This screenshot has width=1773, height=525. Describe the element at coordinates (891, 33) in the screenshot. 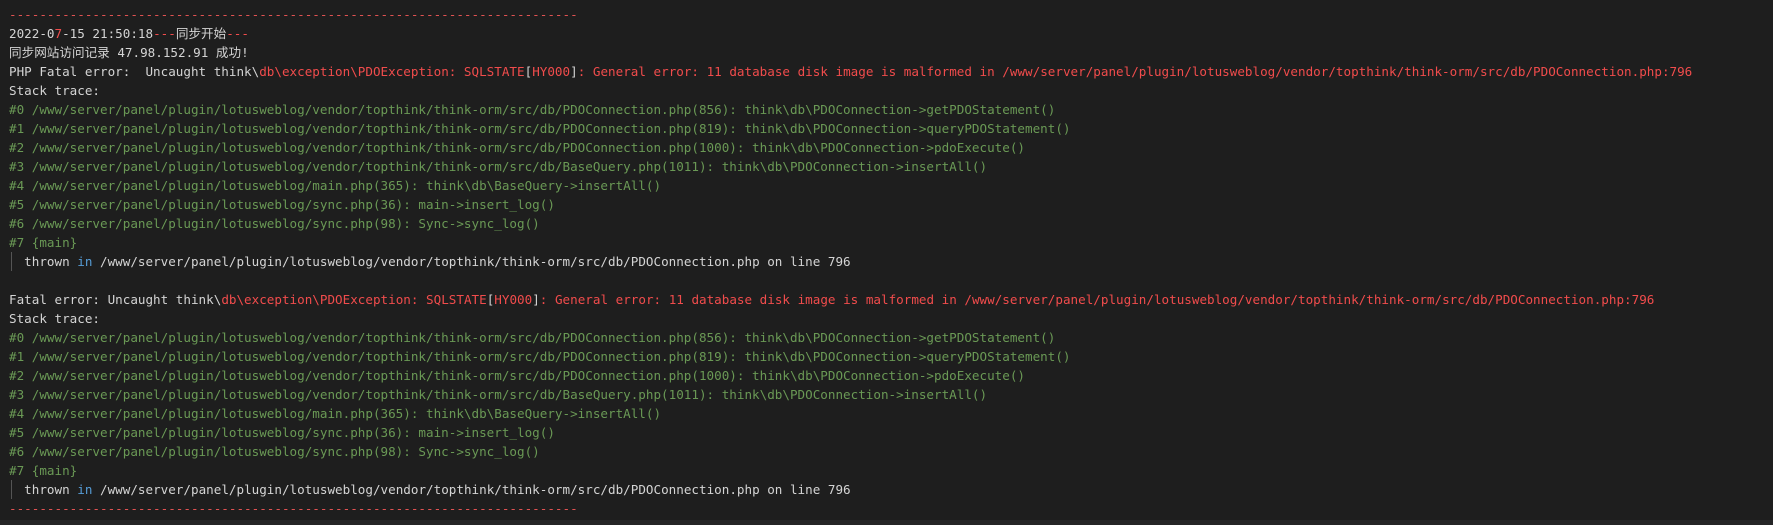

I see `sync-header-line: 2022-07-15 21:50:18---同步开始---` at that location.